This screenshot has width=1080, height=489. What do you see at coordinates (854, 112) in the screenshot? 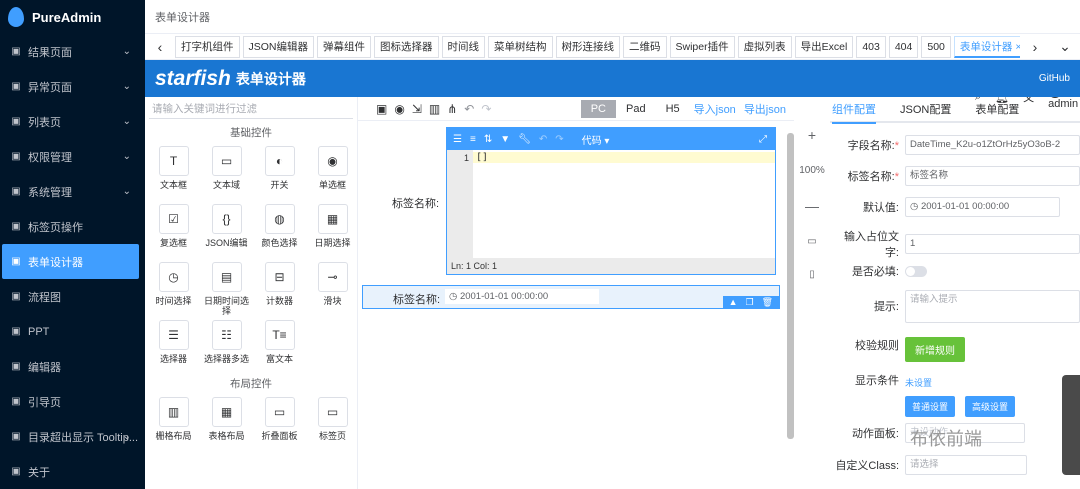
I see `tab-component-config: 组件配置` at bounding box center [854, 112].